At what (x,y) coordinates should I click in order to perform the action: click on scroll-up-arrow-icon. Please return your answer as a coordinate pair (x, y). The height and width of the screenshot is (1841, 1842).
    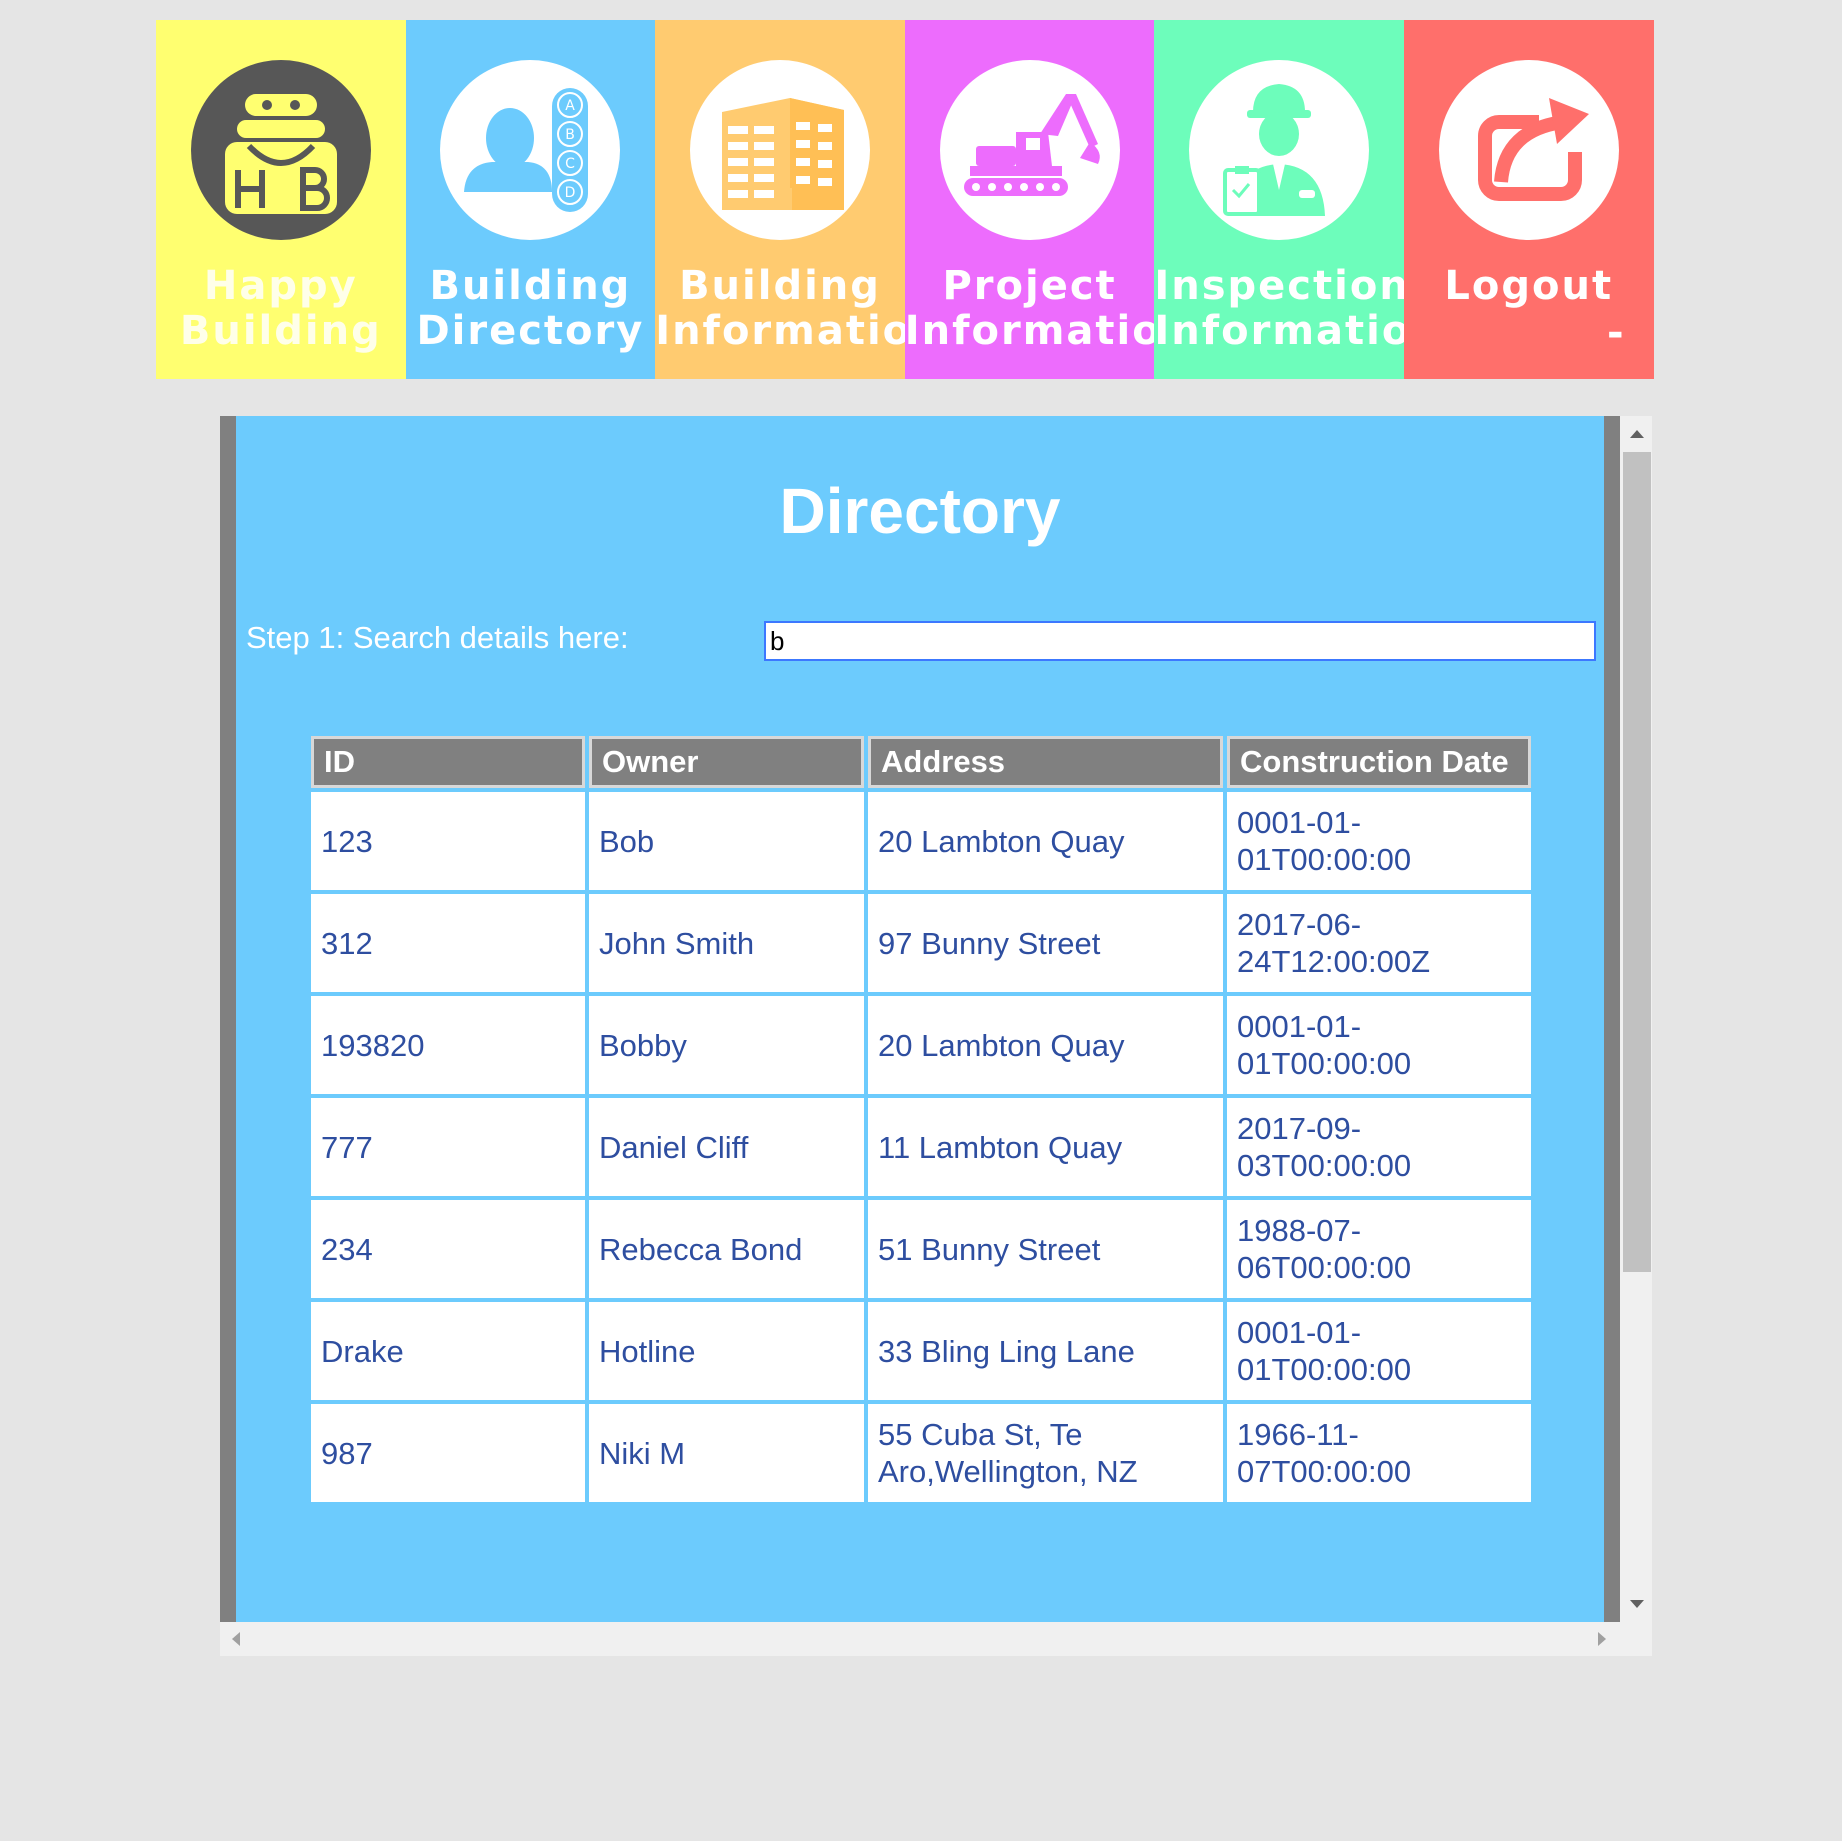
    Looking at the image, I should click on (1637, 434).